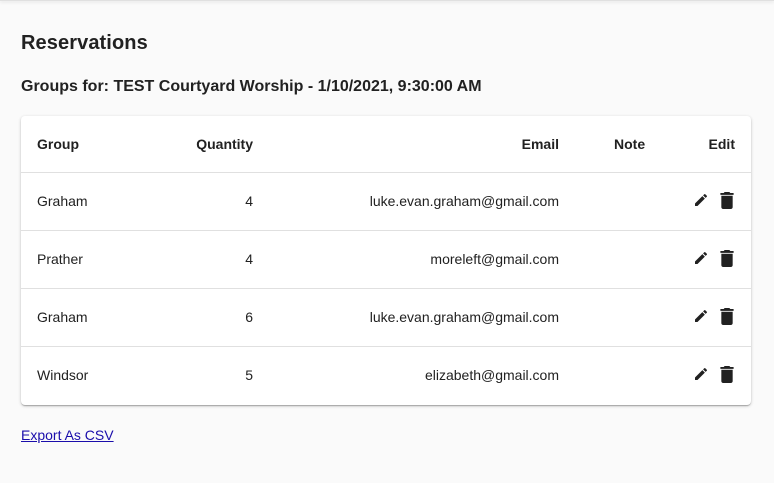 The image size is (774, 483). I want to click on top-bar-edge, so click(387, 0).